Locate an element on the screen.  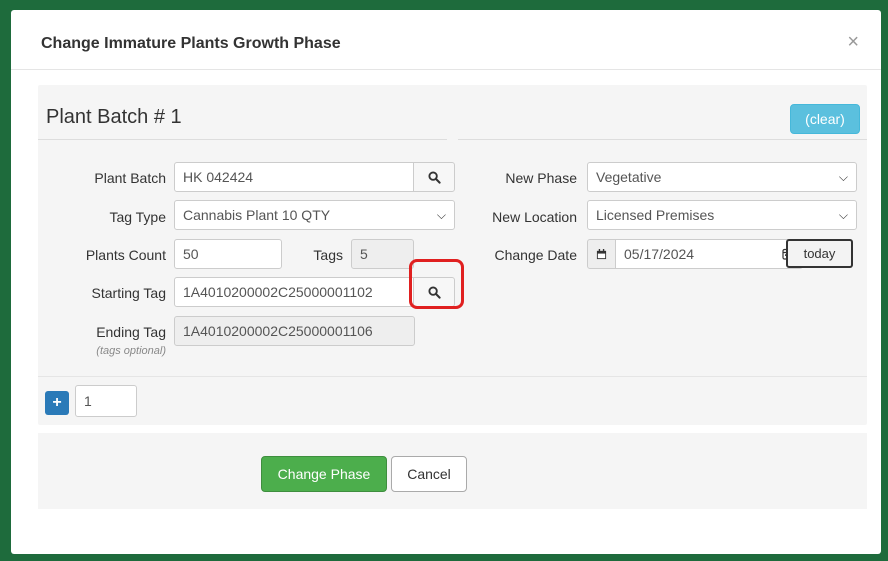
tags-count-field: 5 is located at coordinates (382, 254).